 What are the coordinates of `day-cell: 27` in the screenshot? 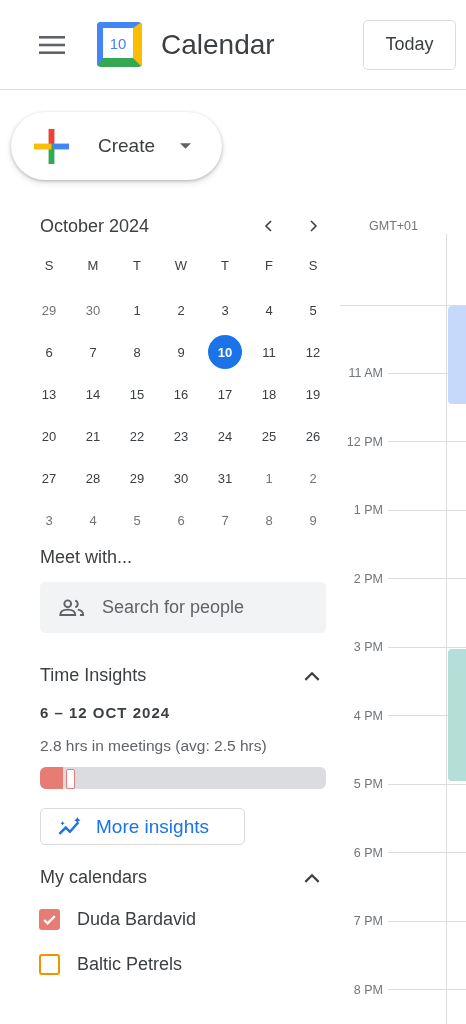 It's located at (49, 478).